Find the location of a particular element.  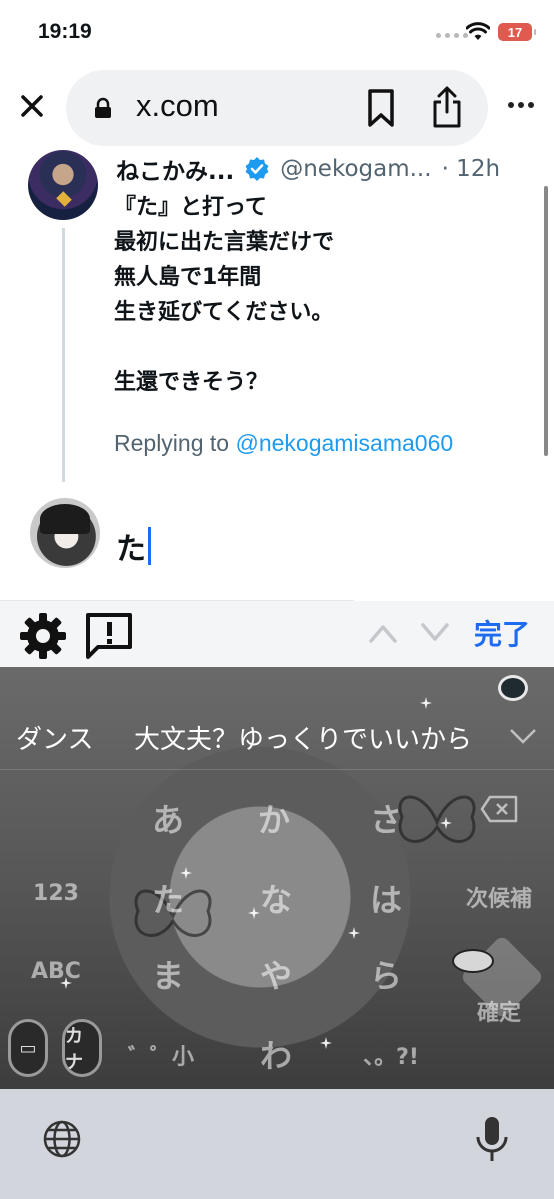

candidate-2: 大文夫？ゆっくりでいいから is located at coordinates (303, 737).